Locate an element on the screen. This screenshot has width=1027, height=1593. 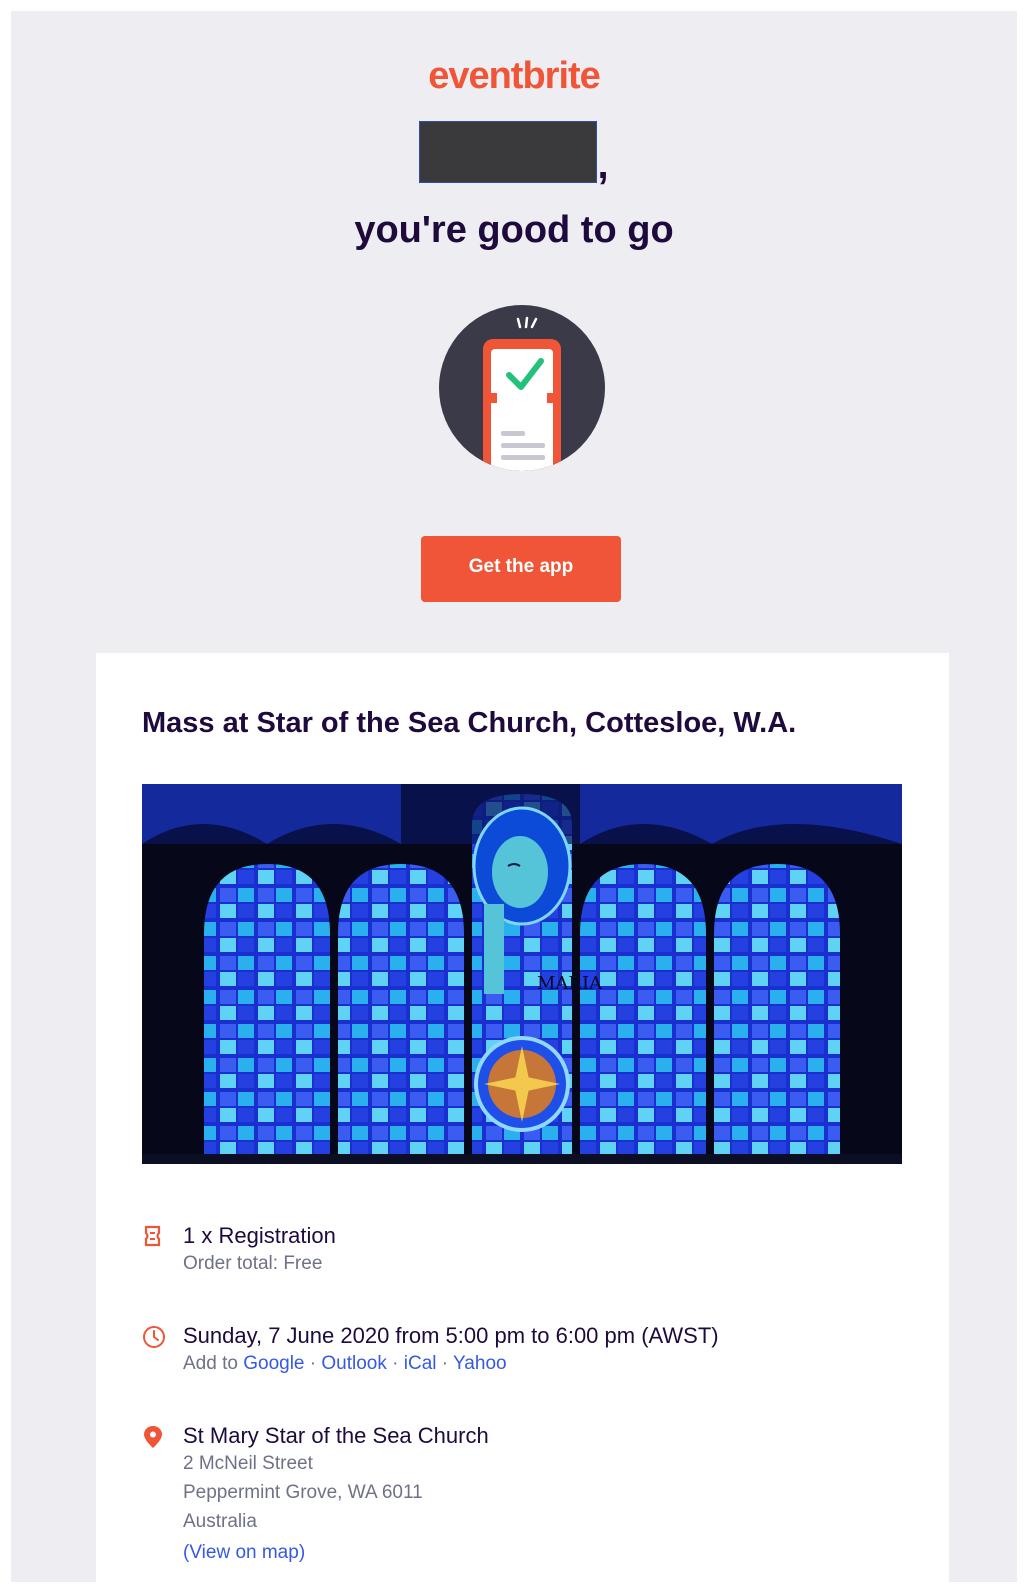
map-pin-icon is located at coordinates (153, 1436).